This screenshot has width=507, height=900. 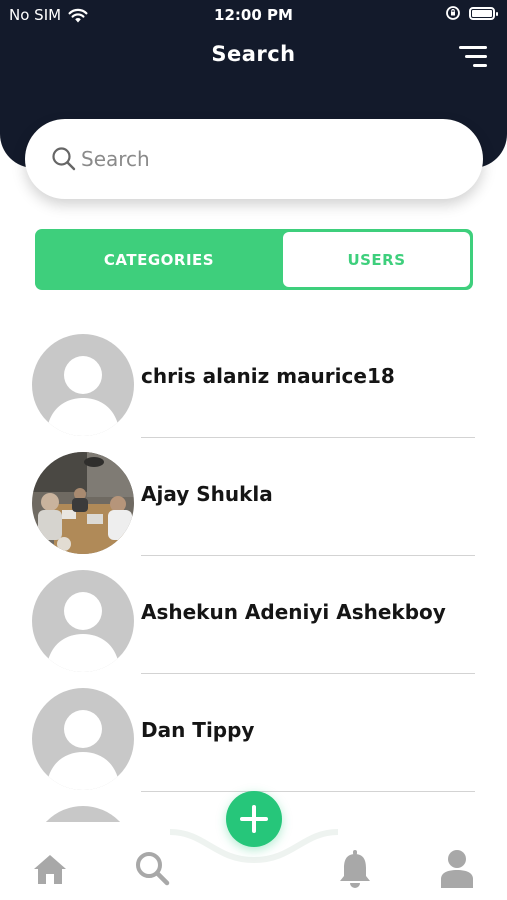 I want to click on tab-categories: CATEGORIES, so click(x=159, y=259).